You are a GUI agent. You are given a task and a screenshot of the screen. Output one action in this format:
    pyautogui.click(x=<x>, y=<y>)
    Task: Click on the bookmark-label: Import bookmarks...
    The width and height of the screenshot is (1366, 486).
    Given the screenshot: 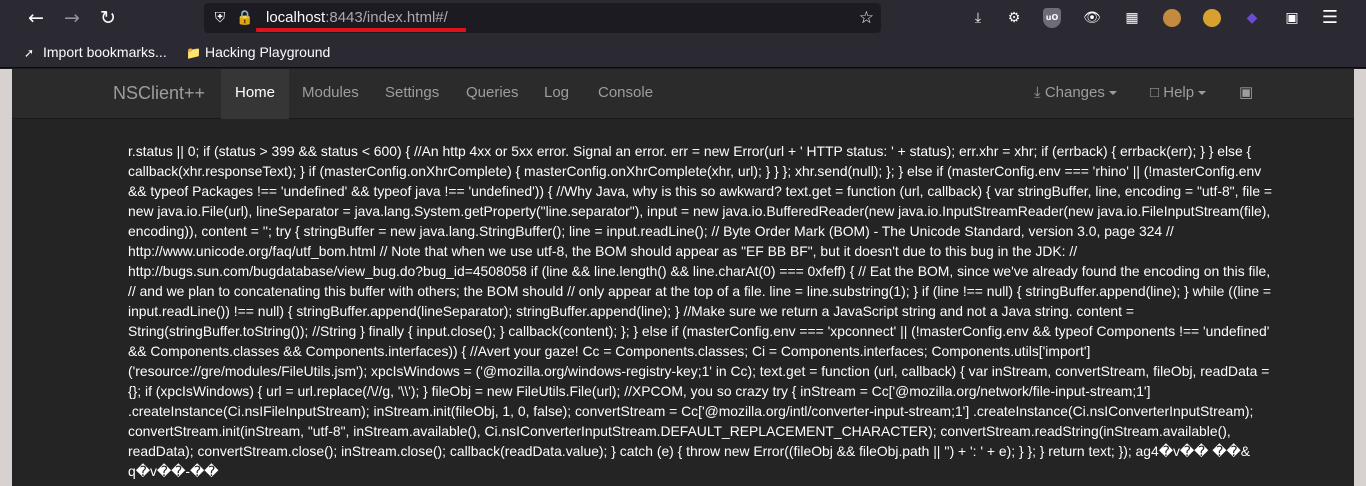 What is the action you would take?
    pyautogui.click(x=105, y=52)
    